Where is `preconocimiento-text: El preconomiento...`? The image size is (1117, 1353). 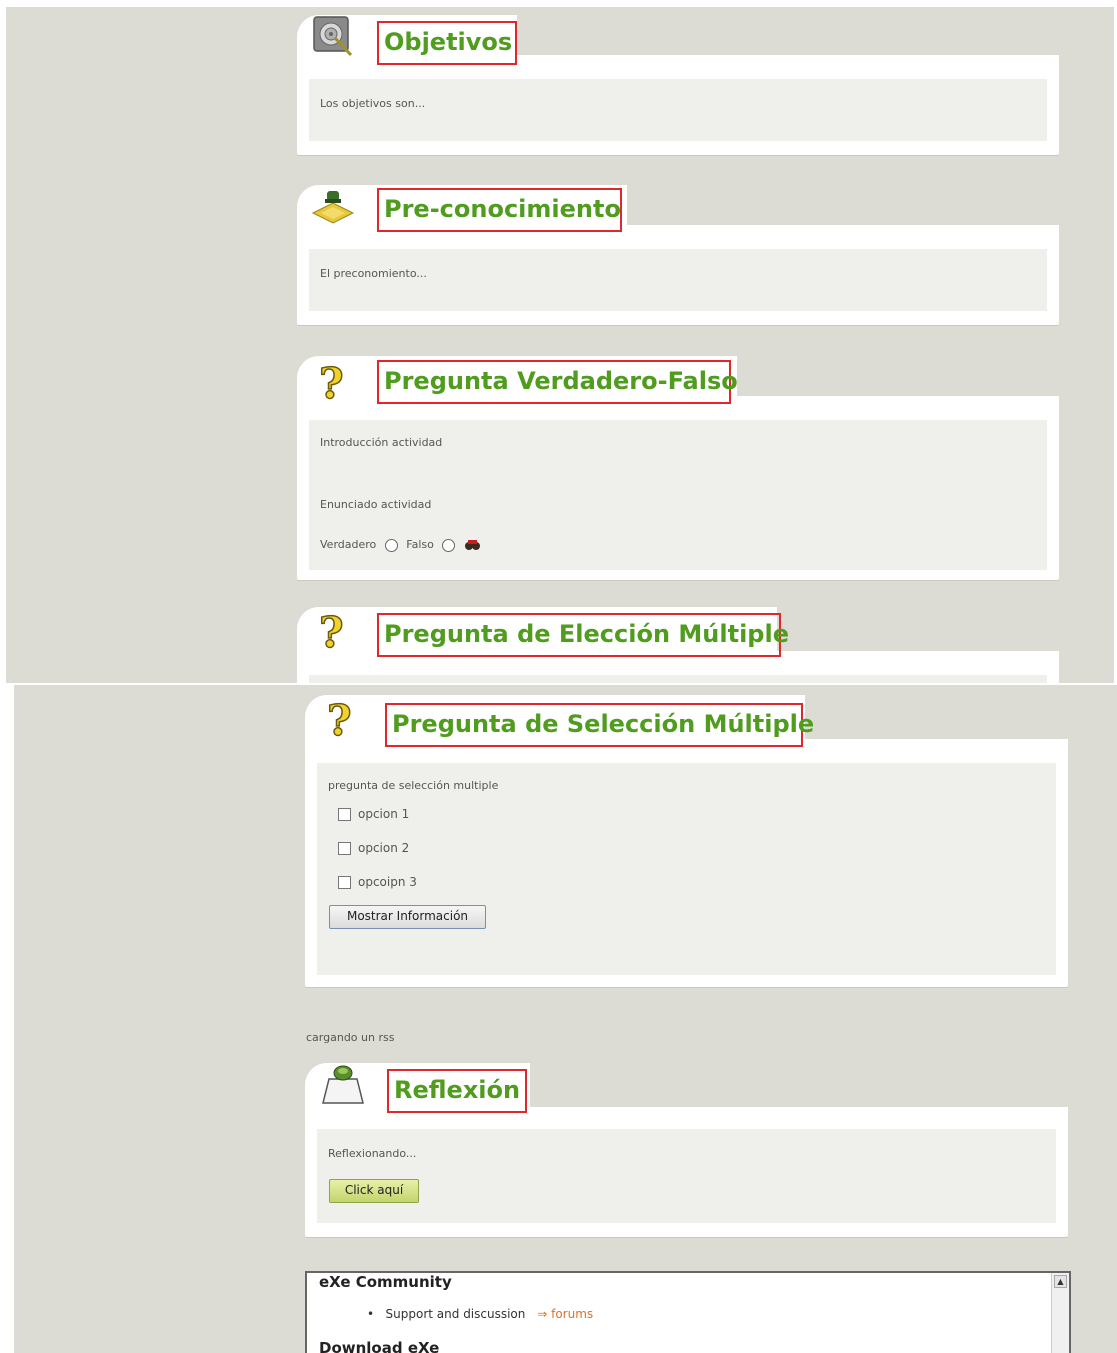 preconocimiento-text: El preconomiento... is located at coordinates (373, 273).